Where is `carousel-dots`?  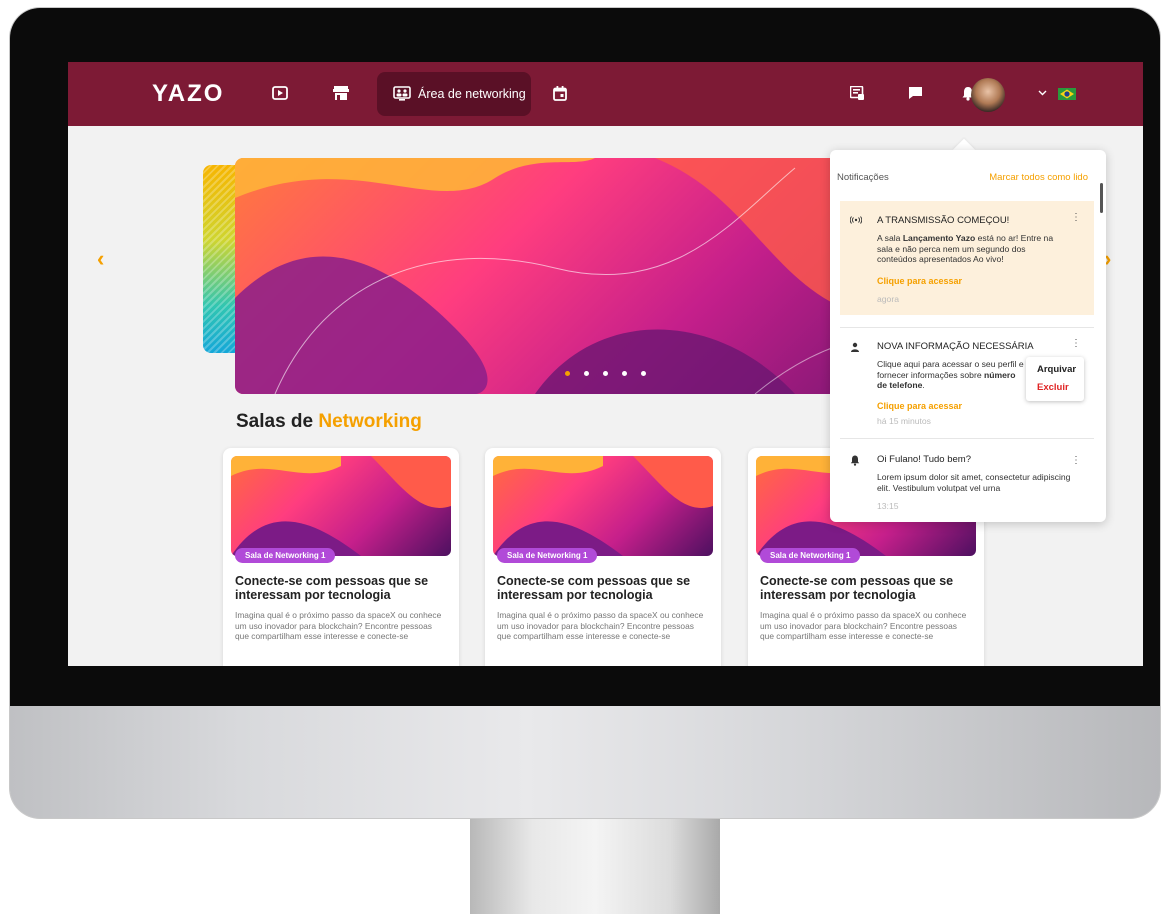 carousel-dots is located at coordinates (605, 373).